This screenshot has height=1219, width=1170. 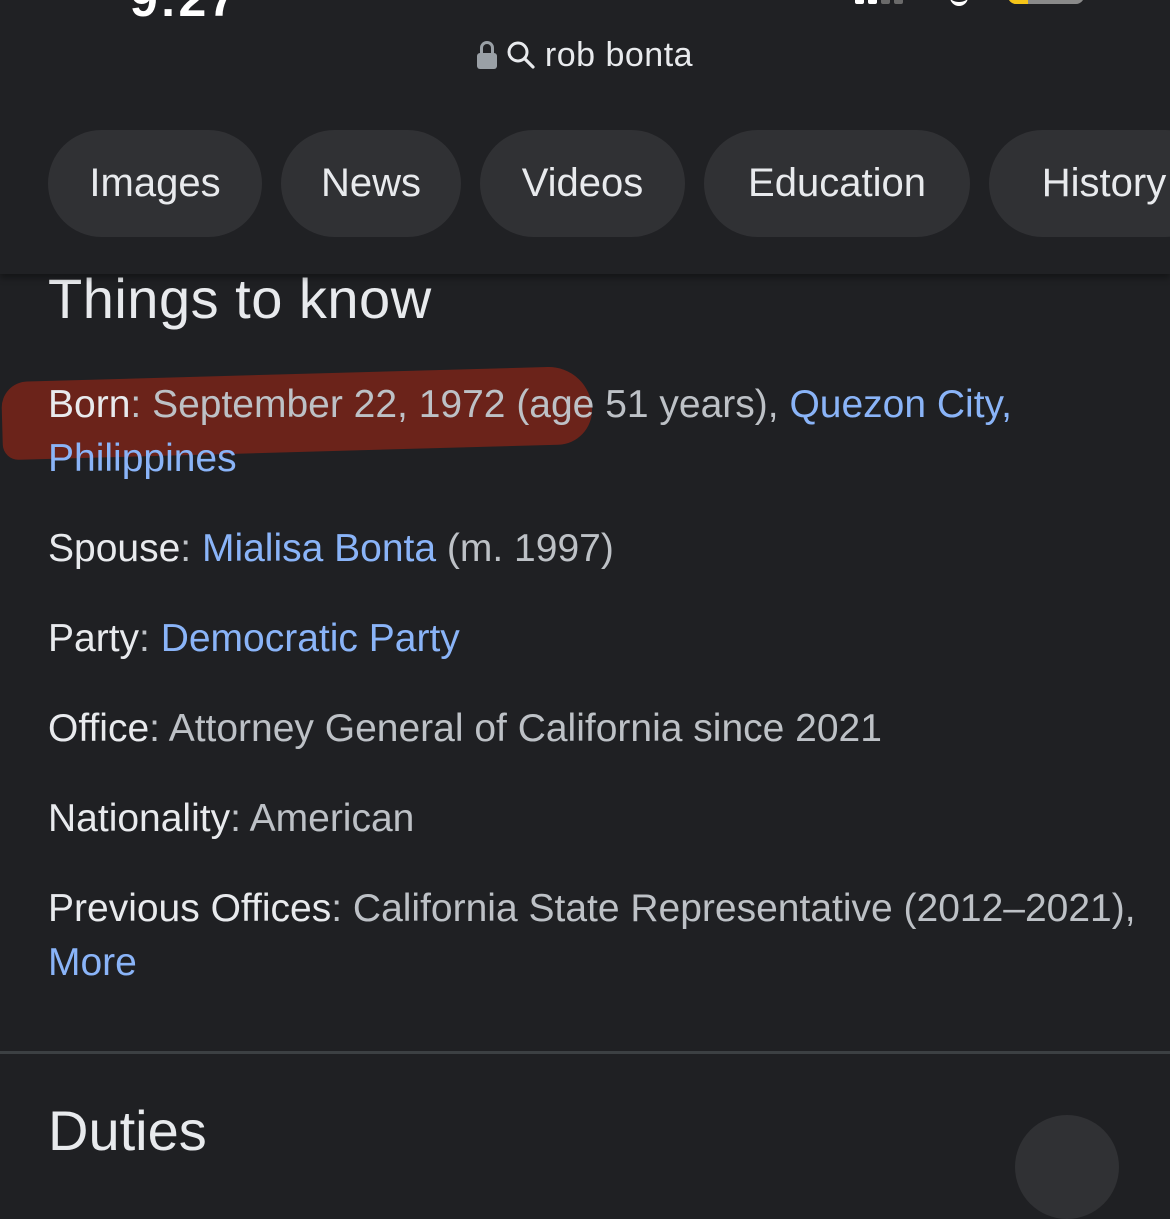 I want to click on fact-nationality-value: American, so click(x=332, y=818).